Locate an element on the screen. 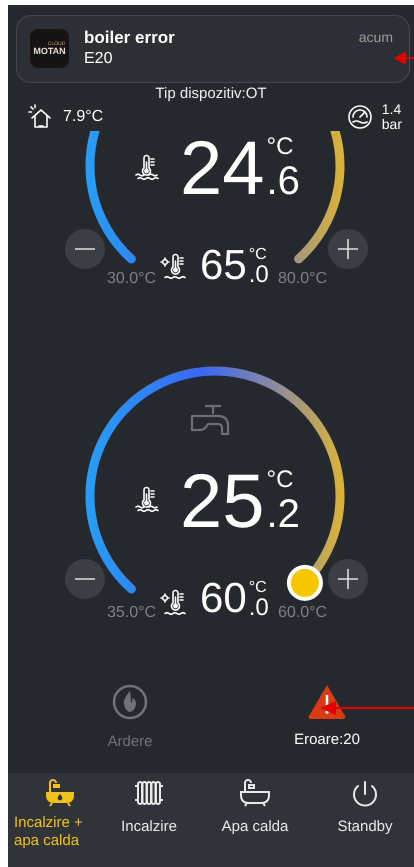  mode-tab: Standby is located at coordinates (365, 813).